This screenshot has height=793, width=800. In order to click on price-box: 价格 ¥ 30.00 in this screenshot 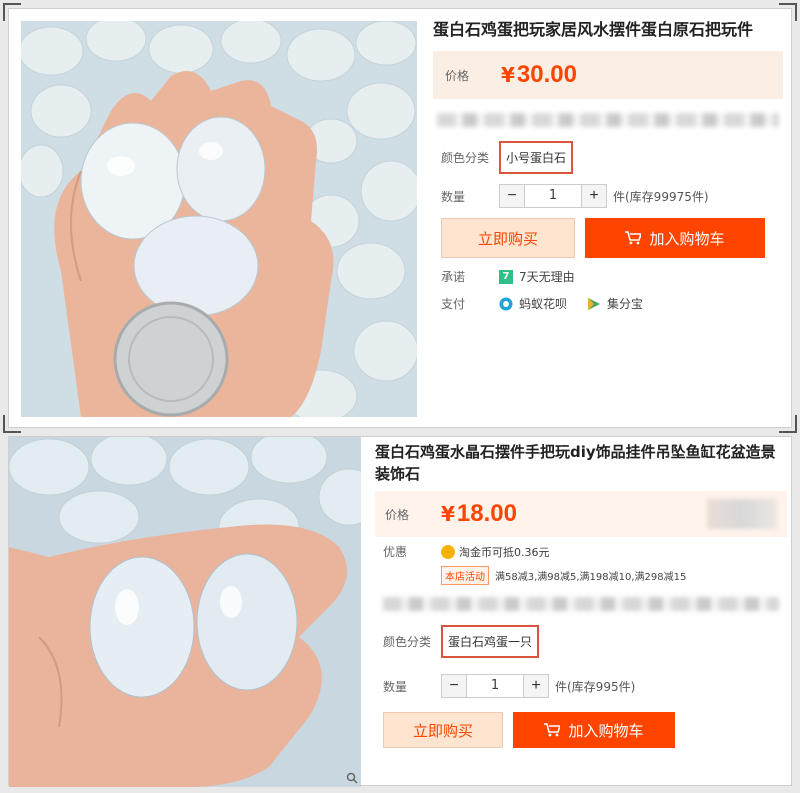, I will do `click(608, 75)`.